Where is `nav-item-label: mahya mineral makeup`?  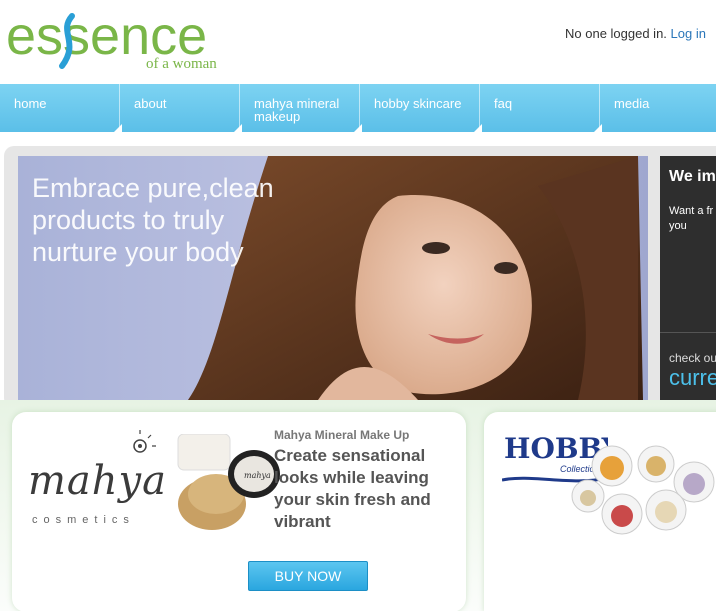
nav-item-label: mahya mineral makeup is located at coordinates (297, 110).